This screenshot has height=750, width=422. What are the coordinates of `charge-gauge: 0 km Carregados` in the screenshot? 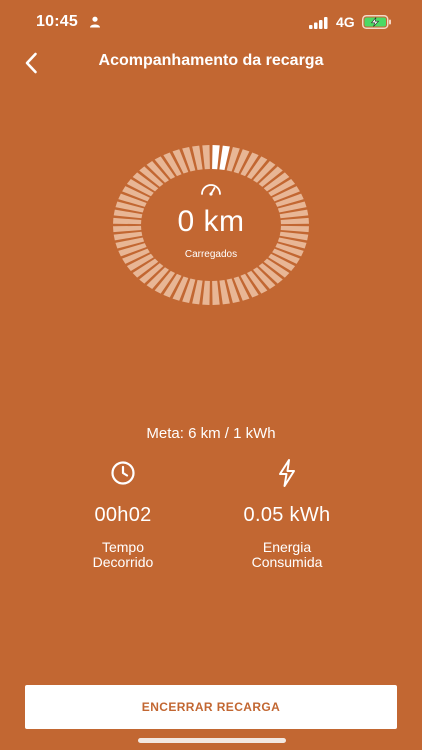 It's located at (211, 225).